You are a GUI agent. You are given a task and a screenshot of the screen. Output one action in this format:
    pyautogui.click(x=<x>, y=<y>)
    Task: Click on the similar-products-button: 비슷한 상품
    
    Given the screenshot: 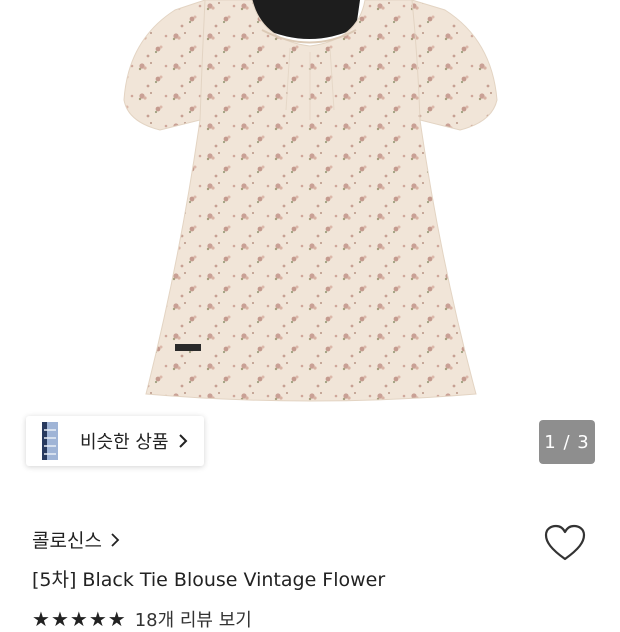 What is the action you would take?
    pyautogui.click(x=115, y=441)
    